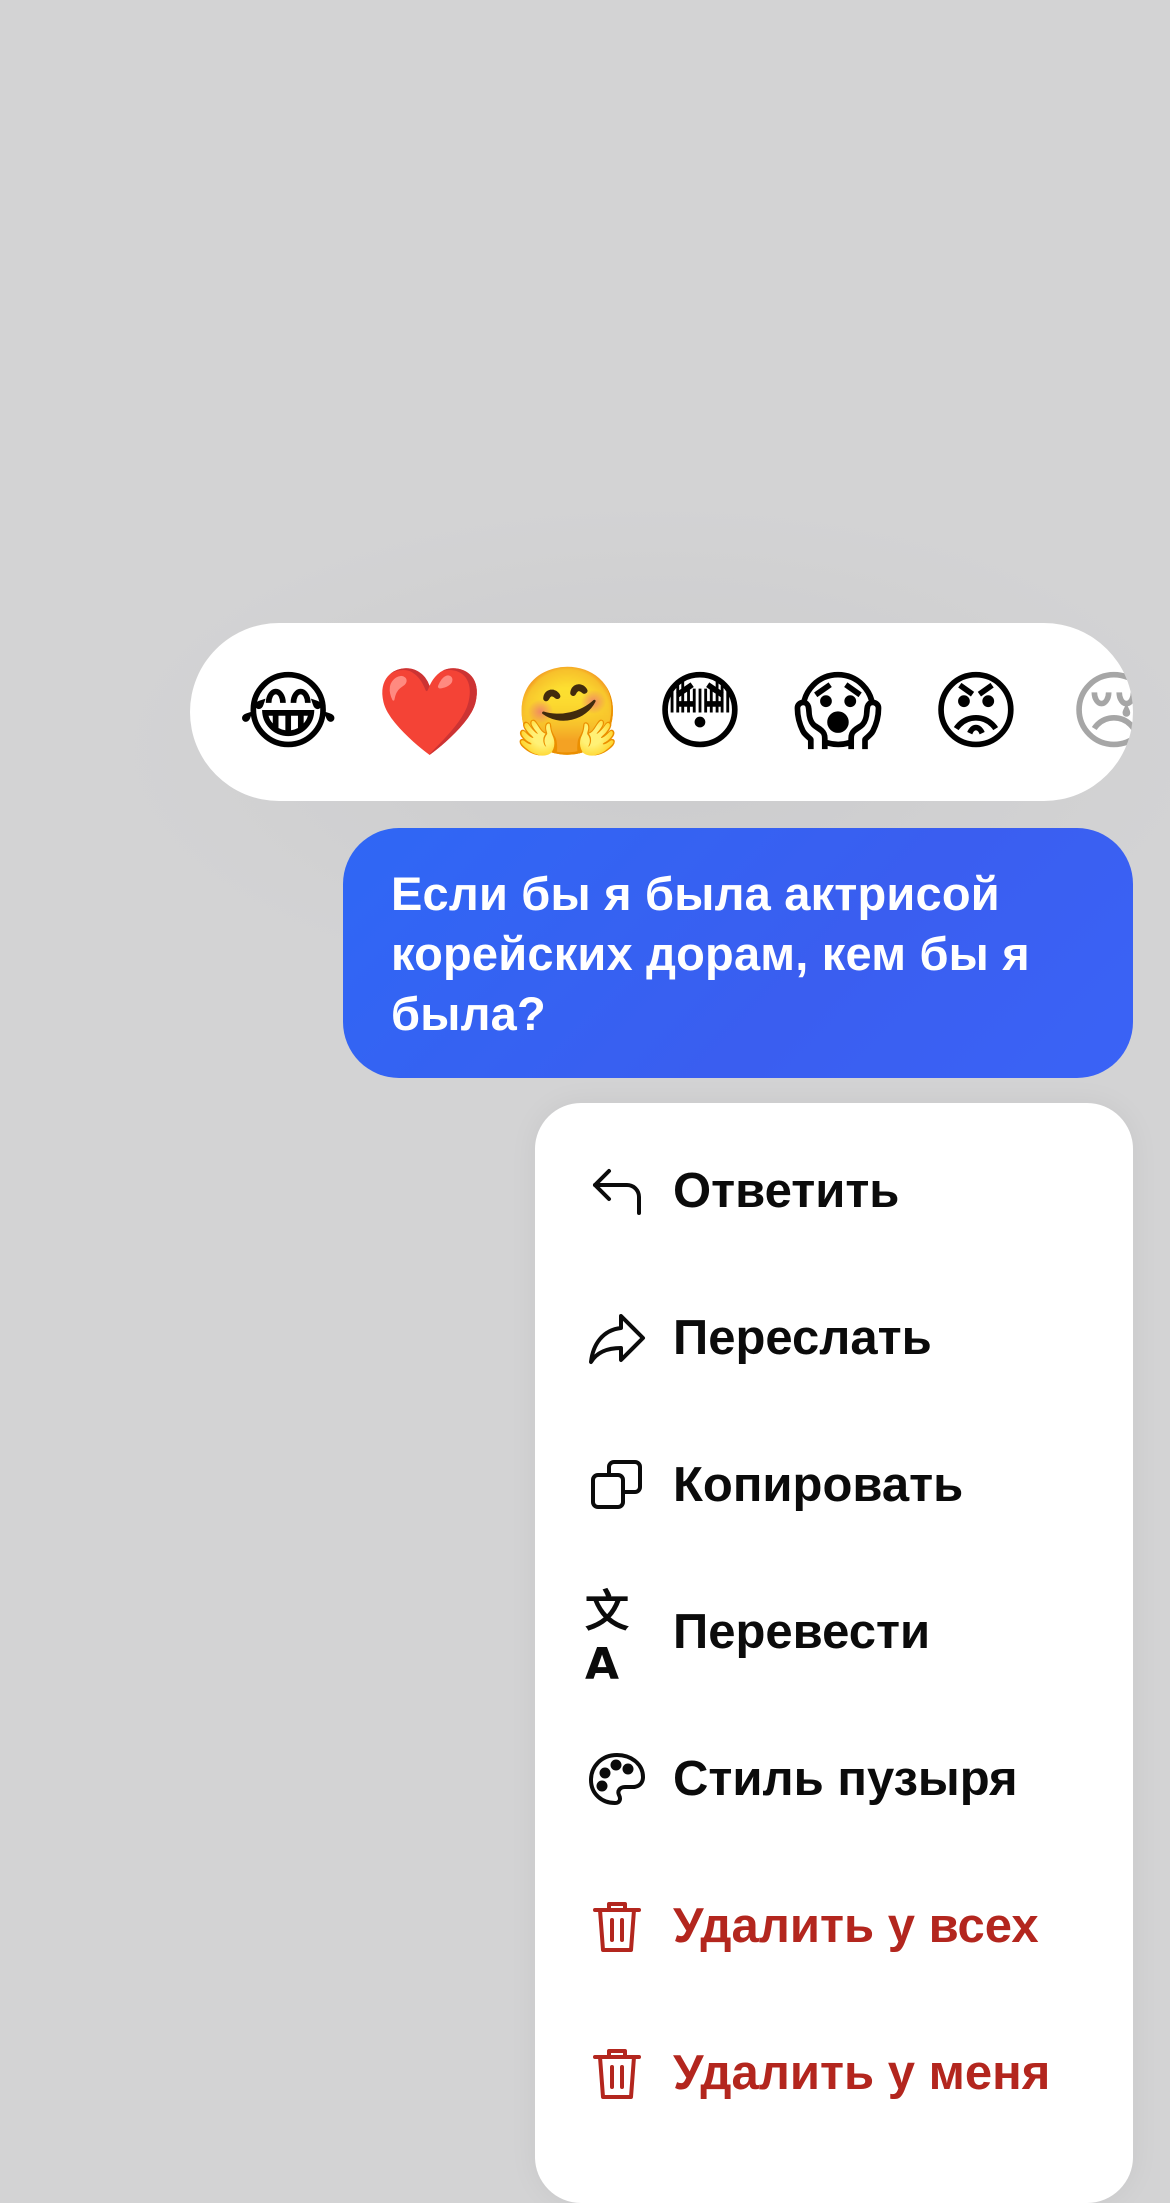  Describe the element at coordinates (617, 1779) in the screenshot. I see `palette-icon` at that location.